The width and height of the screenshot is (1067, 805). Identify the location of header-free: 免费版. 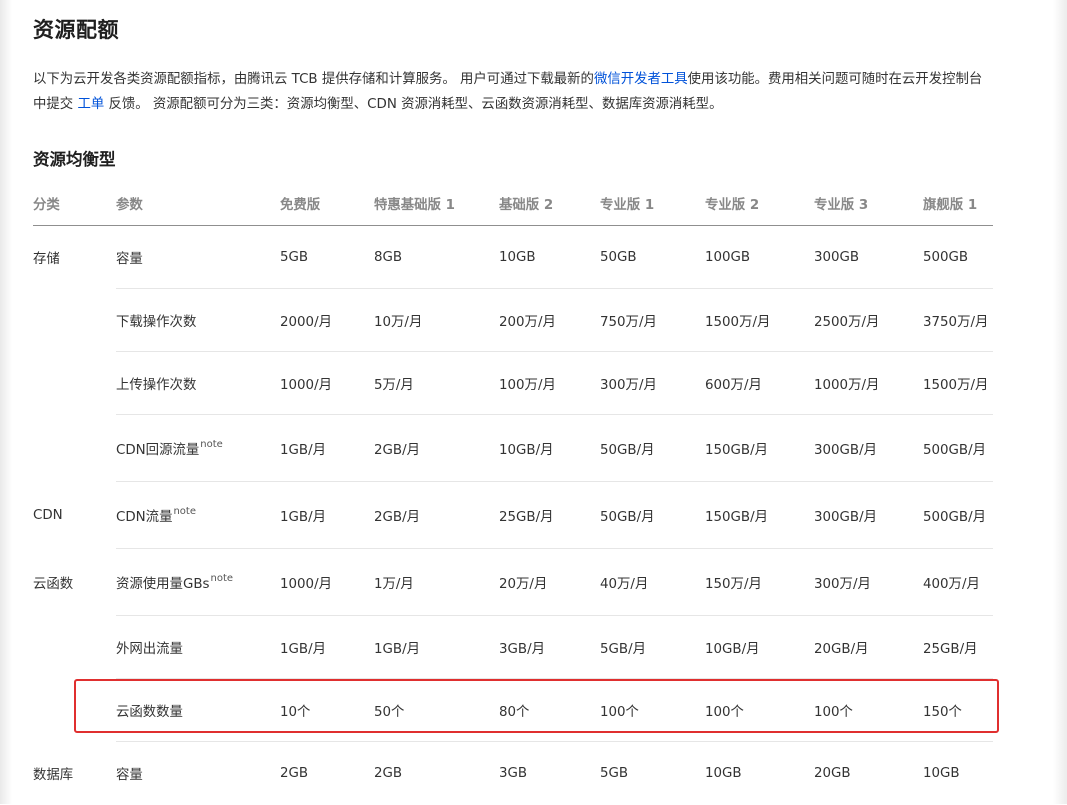
(327, 203).